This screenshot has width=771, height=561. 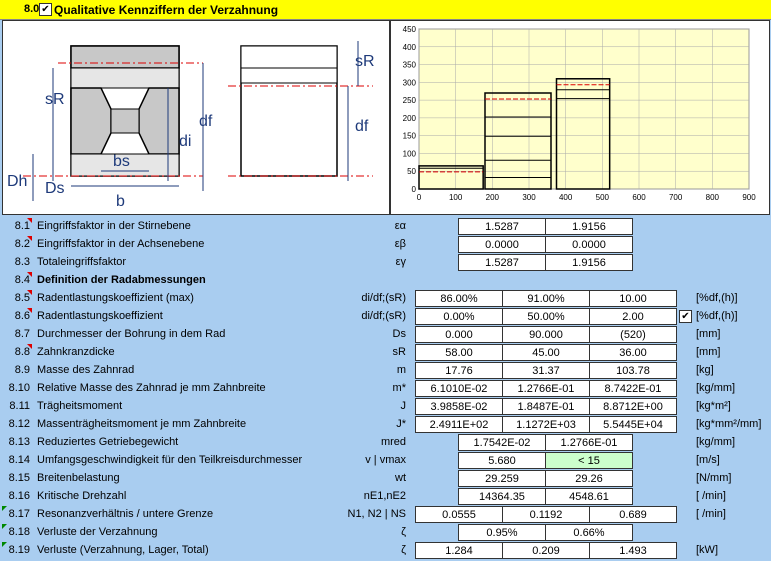 I want to click on row-symbol: sR, so click(x=399, y=352).